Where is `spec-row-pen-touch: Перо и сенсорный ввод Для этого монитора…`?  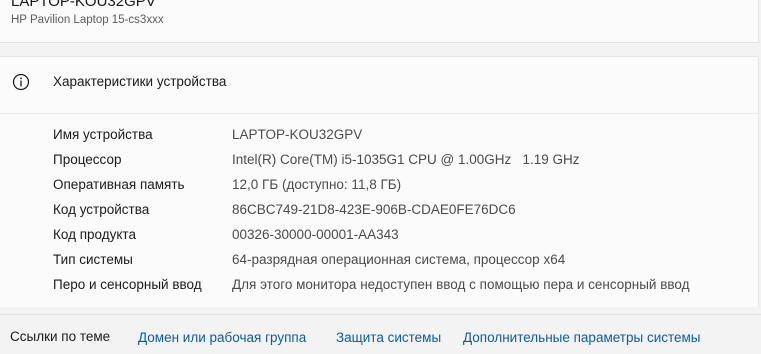 spec-row-pen-touch: Перо и сенсорный ввод Для этого монитора… is located at coordinates (379, 285).